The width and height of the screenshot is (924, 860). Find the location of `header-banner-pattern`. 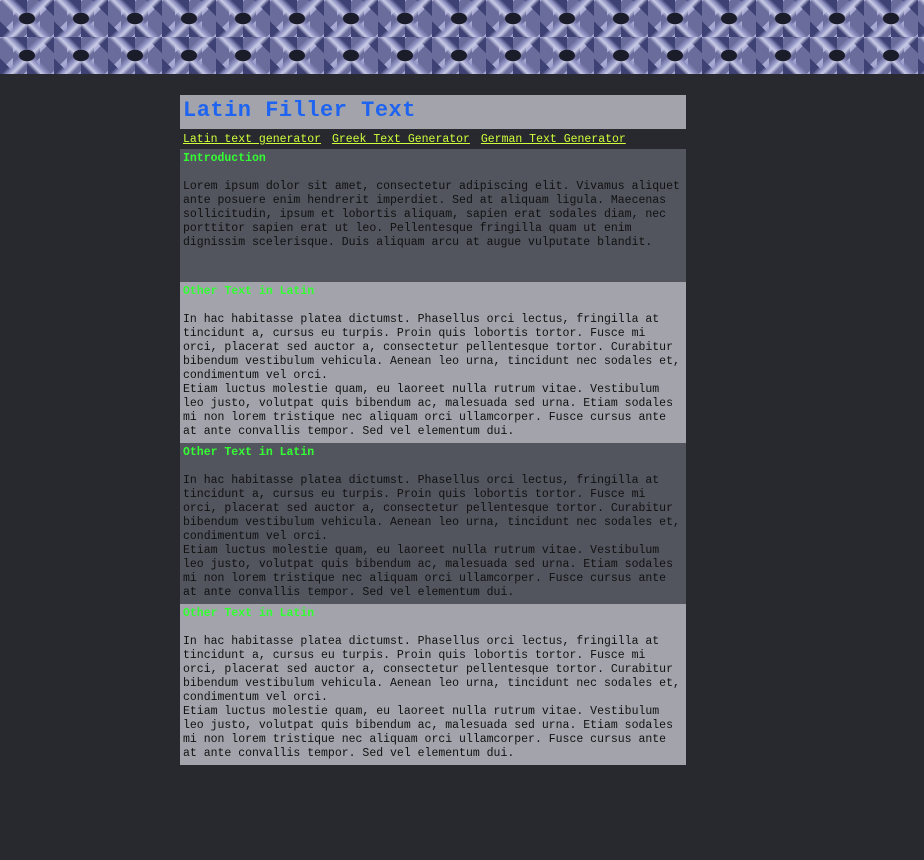

header-banner-pattern is located at coordinates (462, 37).